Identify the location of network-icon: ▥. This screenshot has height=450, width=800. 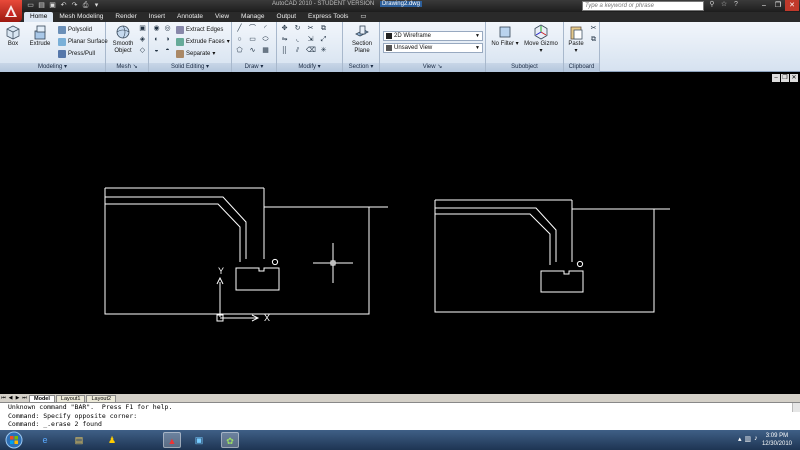
(748, 439).